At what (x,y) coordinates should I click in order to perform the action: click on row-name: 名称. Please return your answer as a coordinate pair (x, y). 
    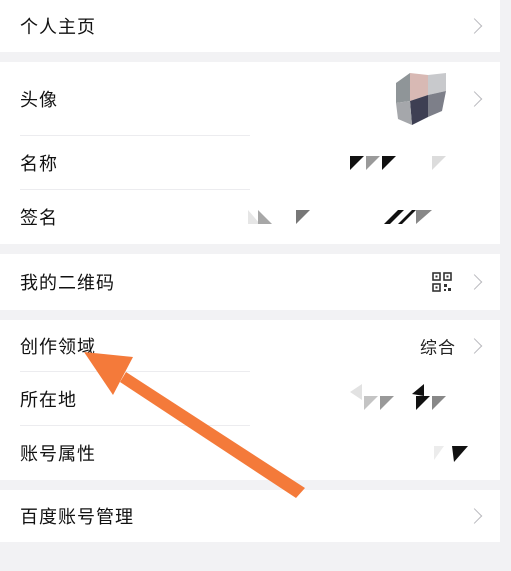
    Looking at the image, I should click on (250, 163).